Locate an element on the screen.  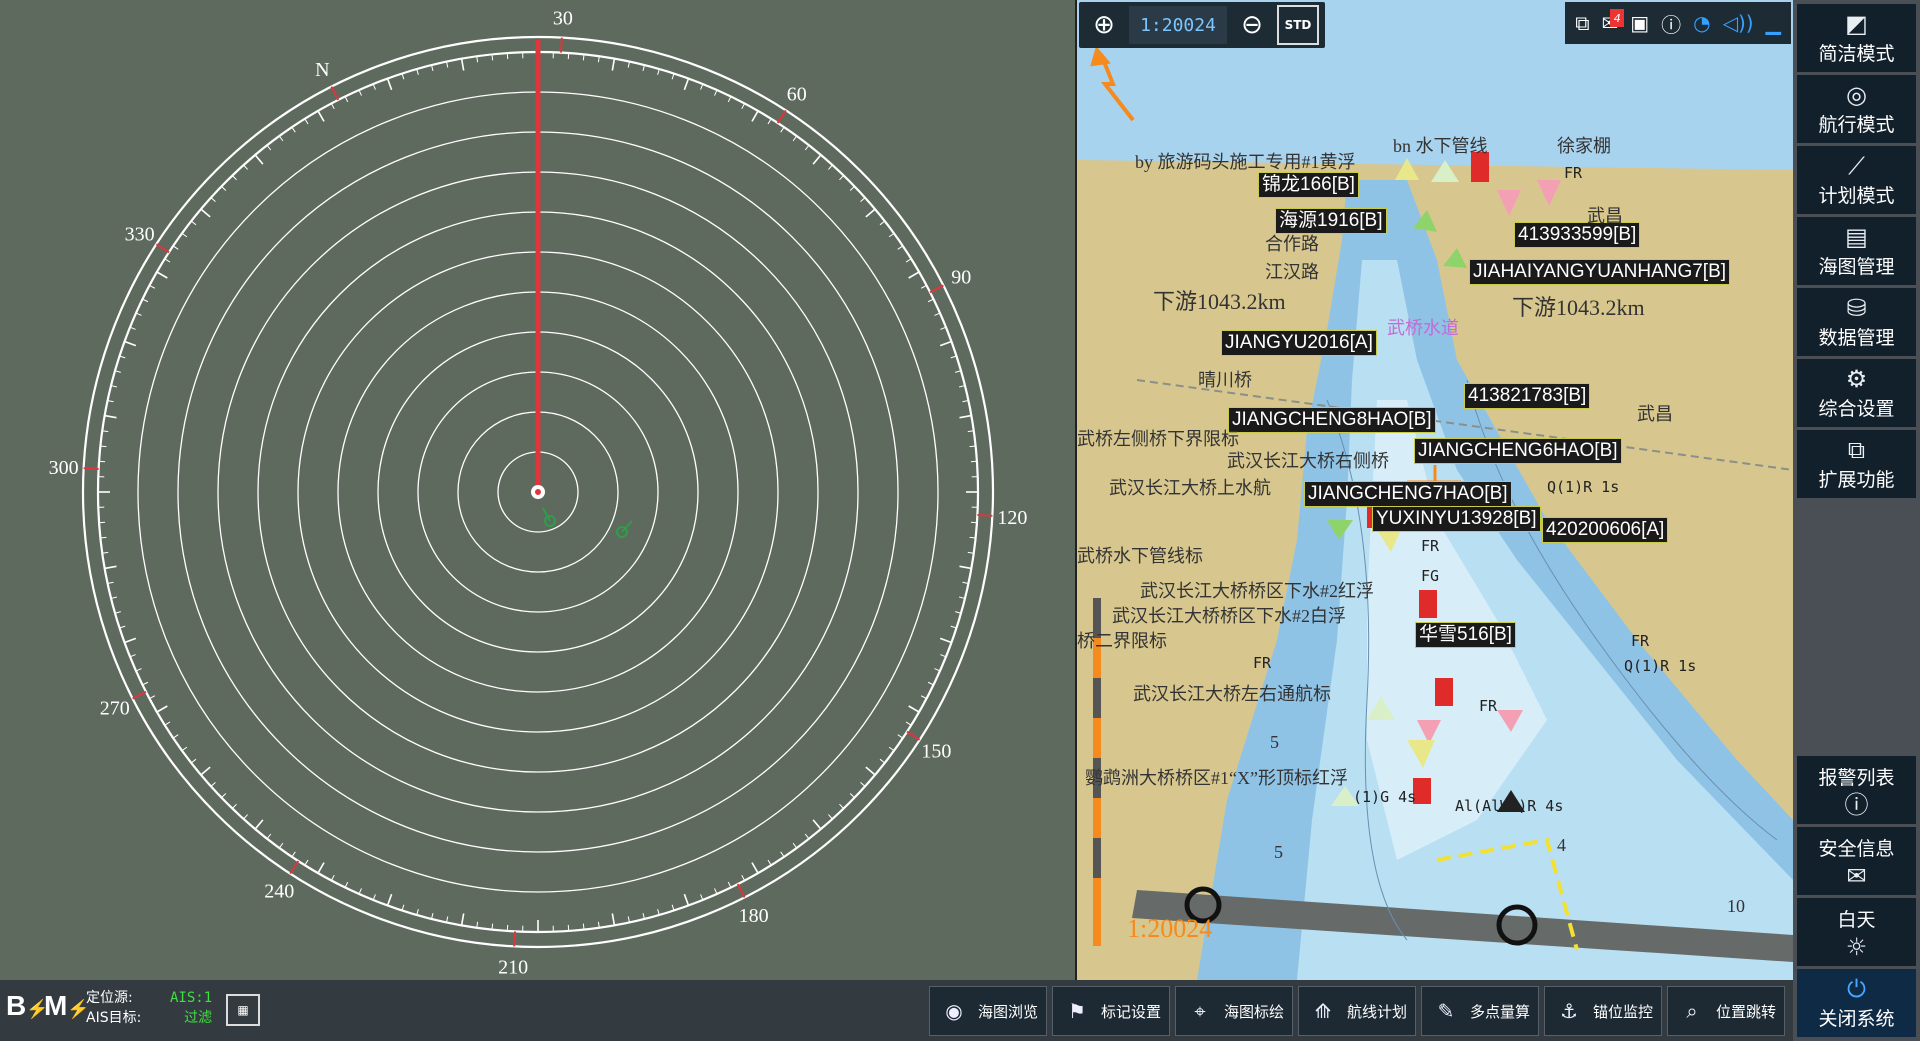
alarm-icon: ⓘ is located at coordinates (1856, 804).